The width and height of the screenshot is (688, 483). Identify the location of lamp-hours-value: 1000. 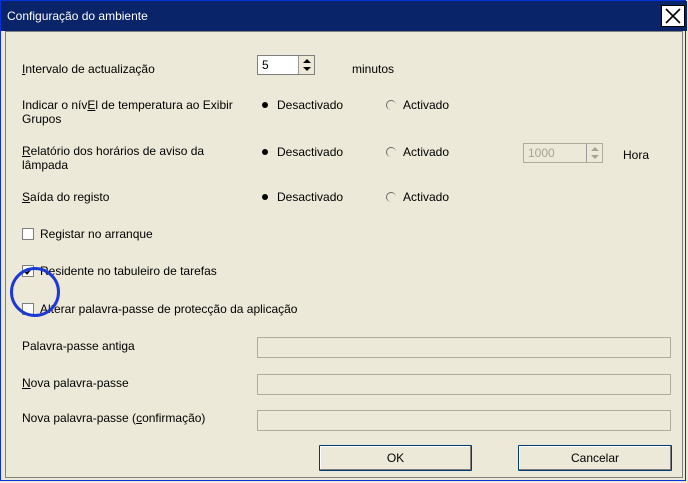
(541, 153).